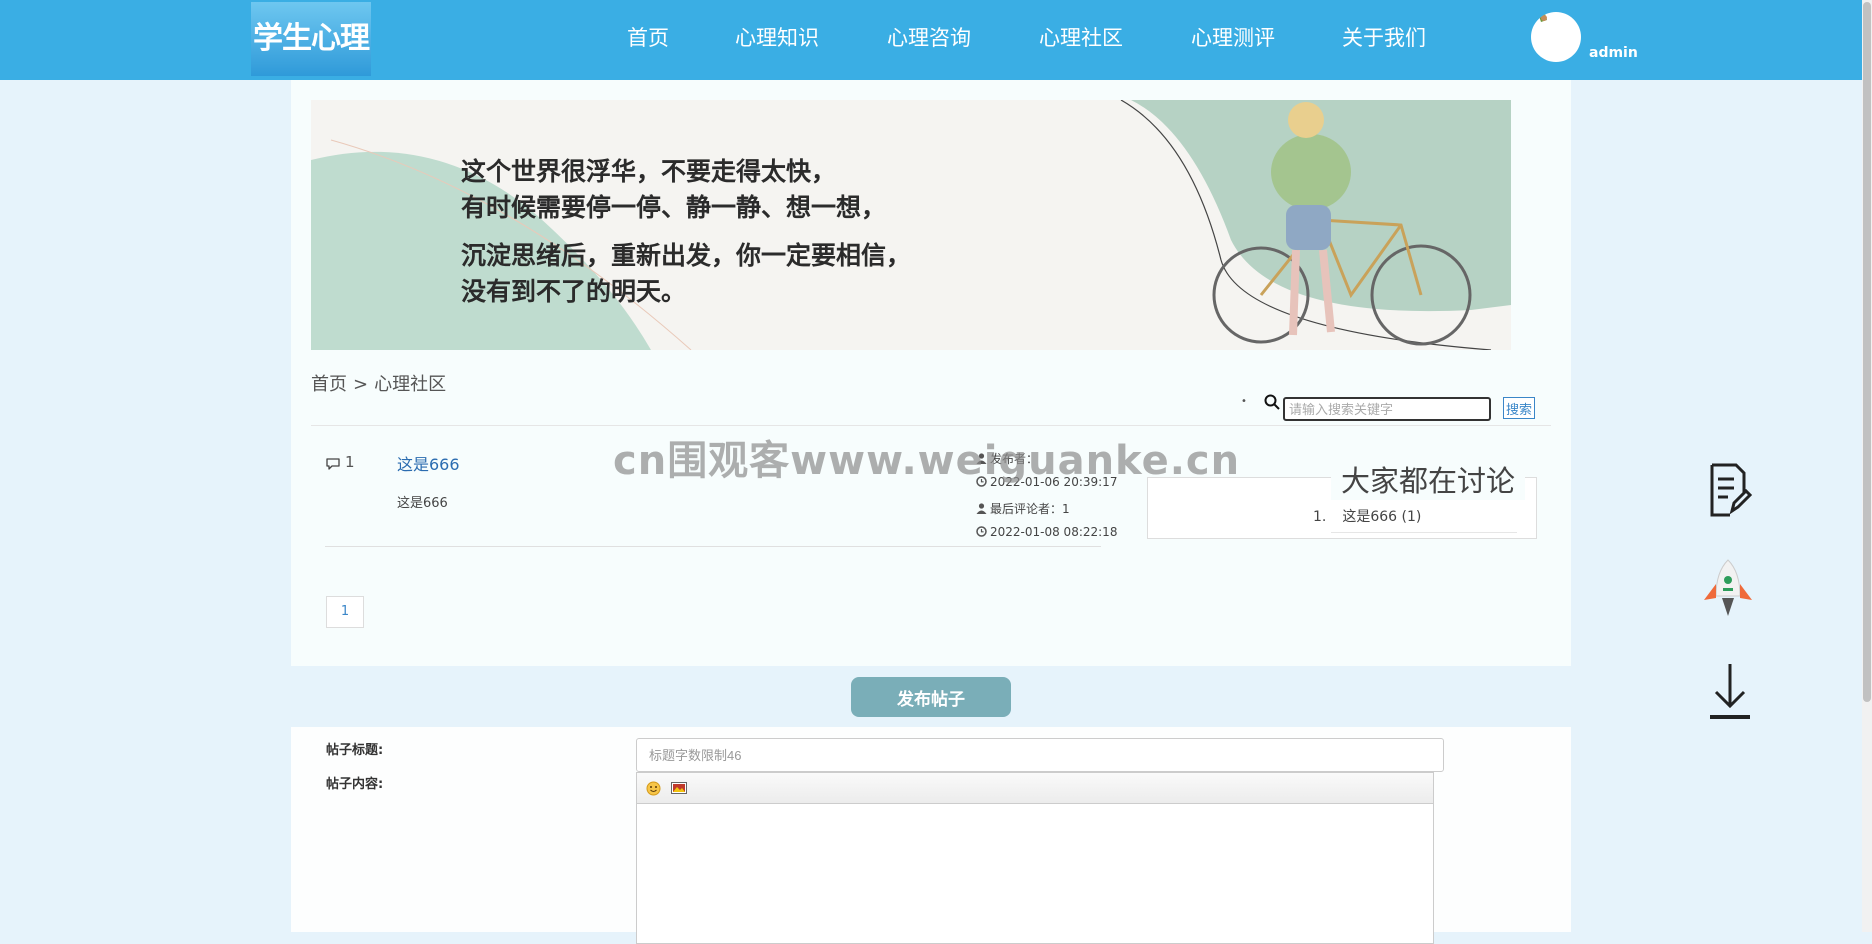 The height and width of the screenshot is (944, 1872). I want to click on comment-count: 1, so click(350, 462).